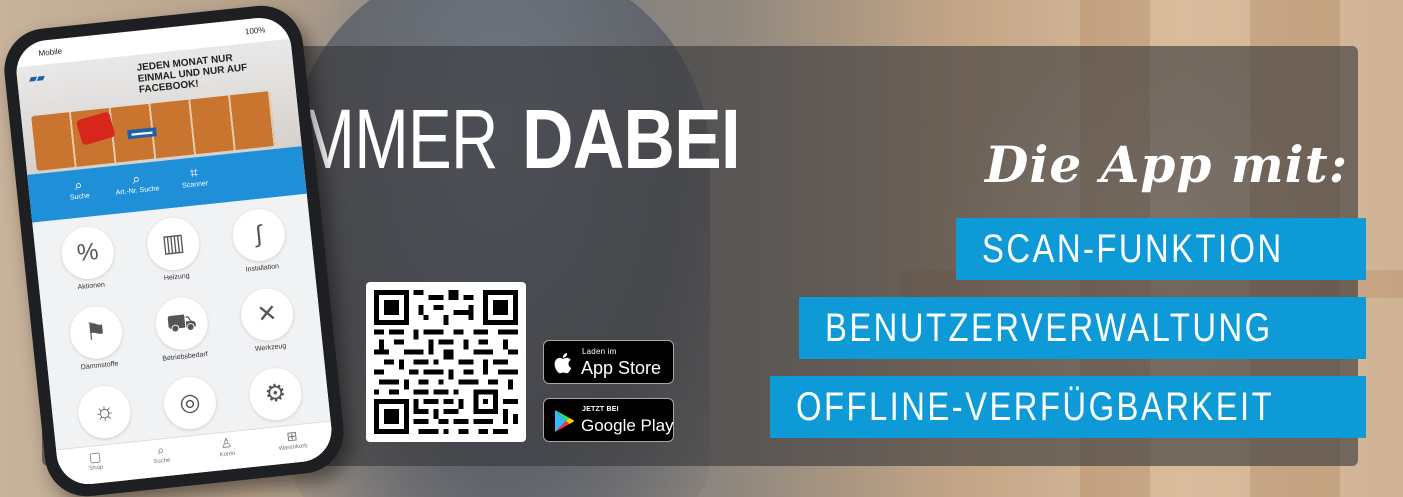  What do you see at coordinates (79, 188) in the screenshot?
I see `tool-search: ⌕ Suche` at bounding box center [79, 188].